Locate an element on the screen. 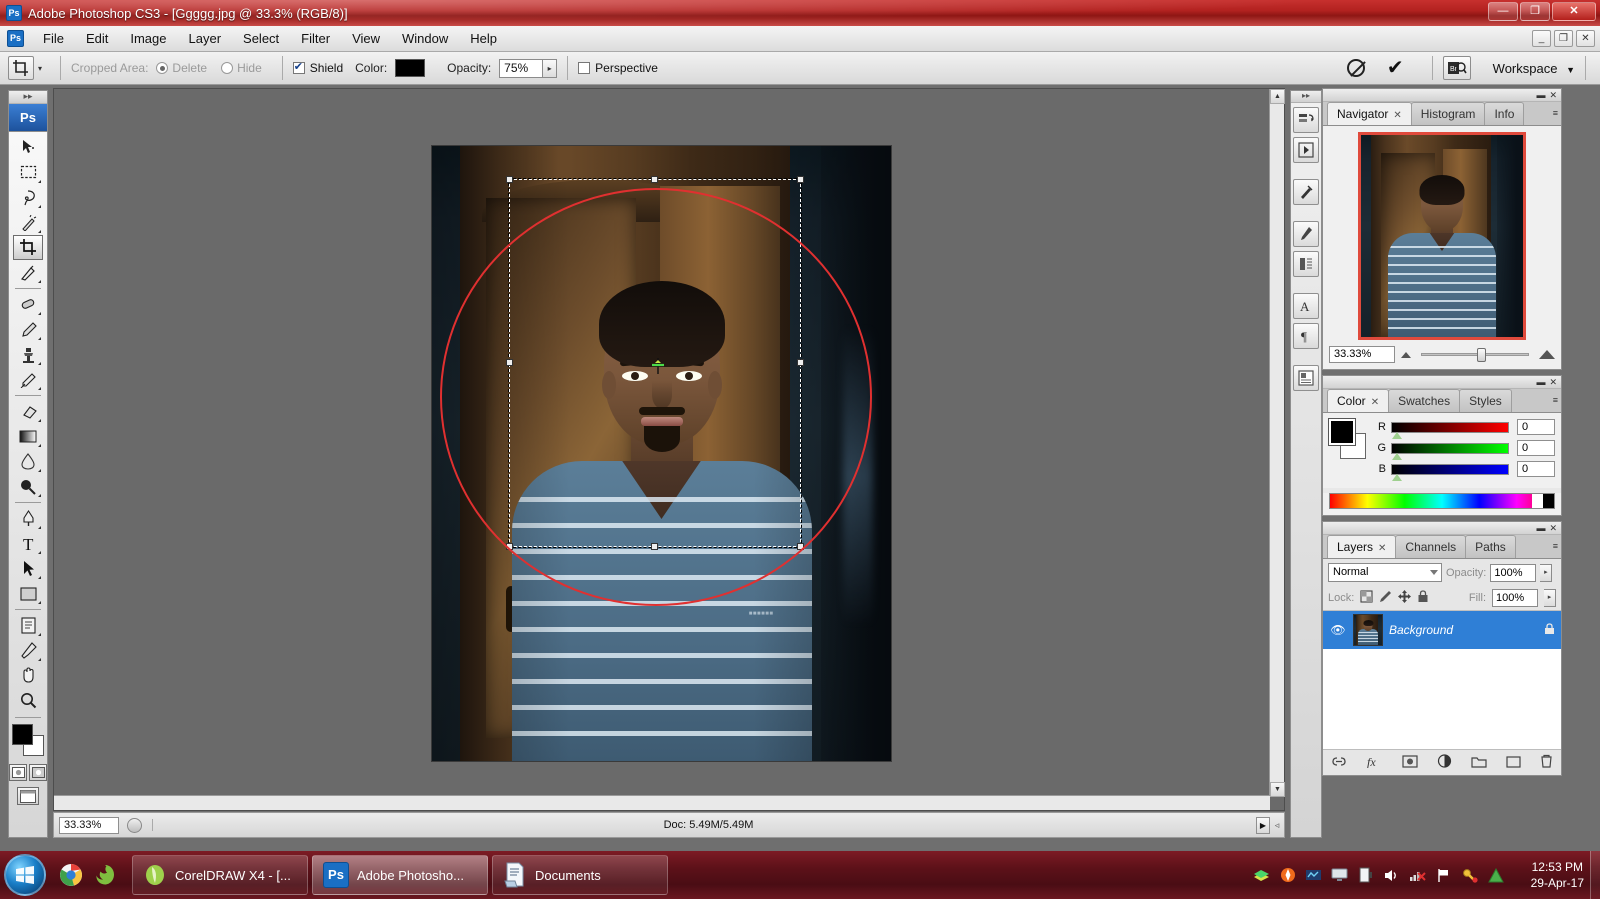 Image resolution: width=1600 pixels, height=899 pixels. menu-layer: Layer is located at coordinates (205, 38).